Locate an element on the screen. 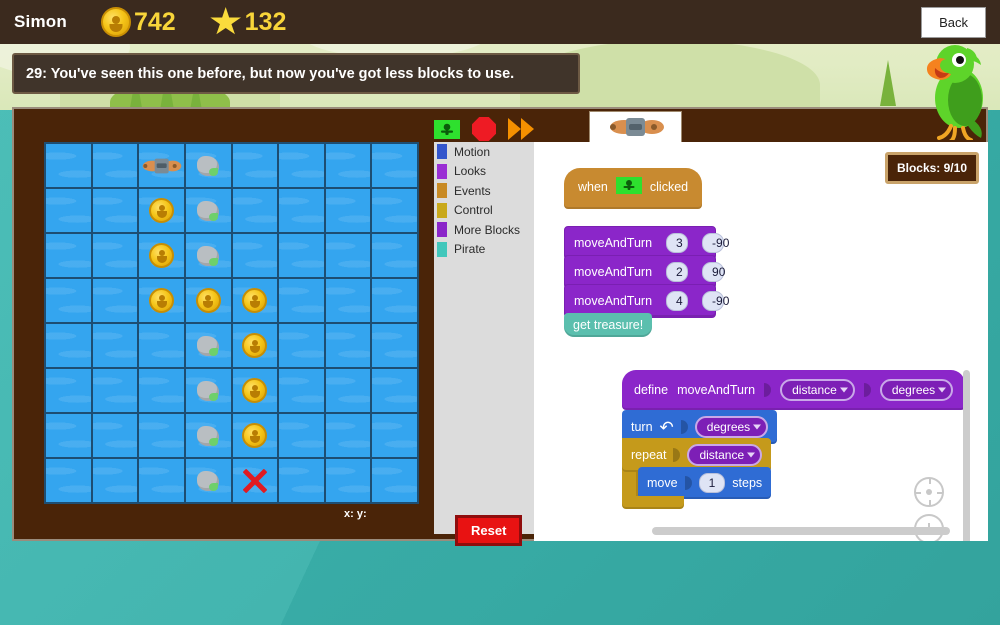  back-button: Back is located at coordinates (953, 22).